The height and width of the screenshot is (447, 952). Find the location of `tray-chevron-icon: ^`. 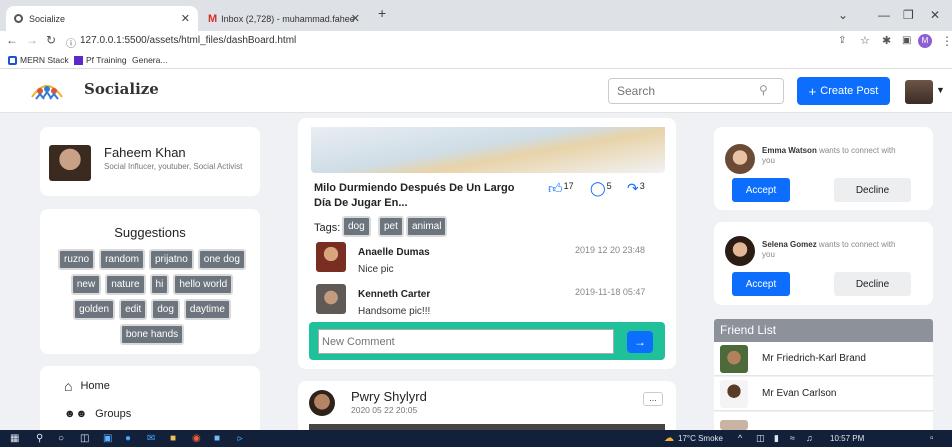

tray-chevron-icon: ^ is located at coordinates (740, 438).